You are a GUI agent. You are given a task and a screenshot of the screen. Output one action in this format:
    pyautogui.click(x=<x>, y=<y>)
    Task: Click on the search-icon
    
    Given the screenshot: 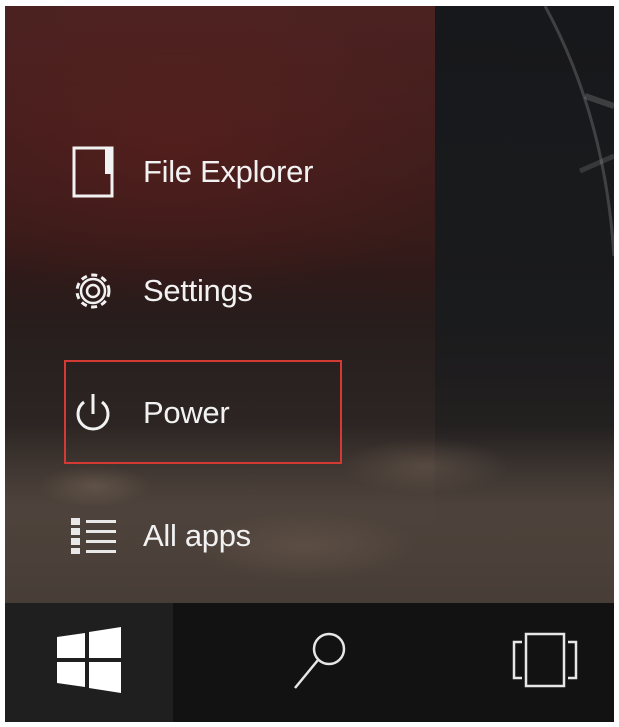 What is the action you would take?
    pyautogui.click(x=320, y=662)
    